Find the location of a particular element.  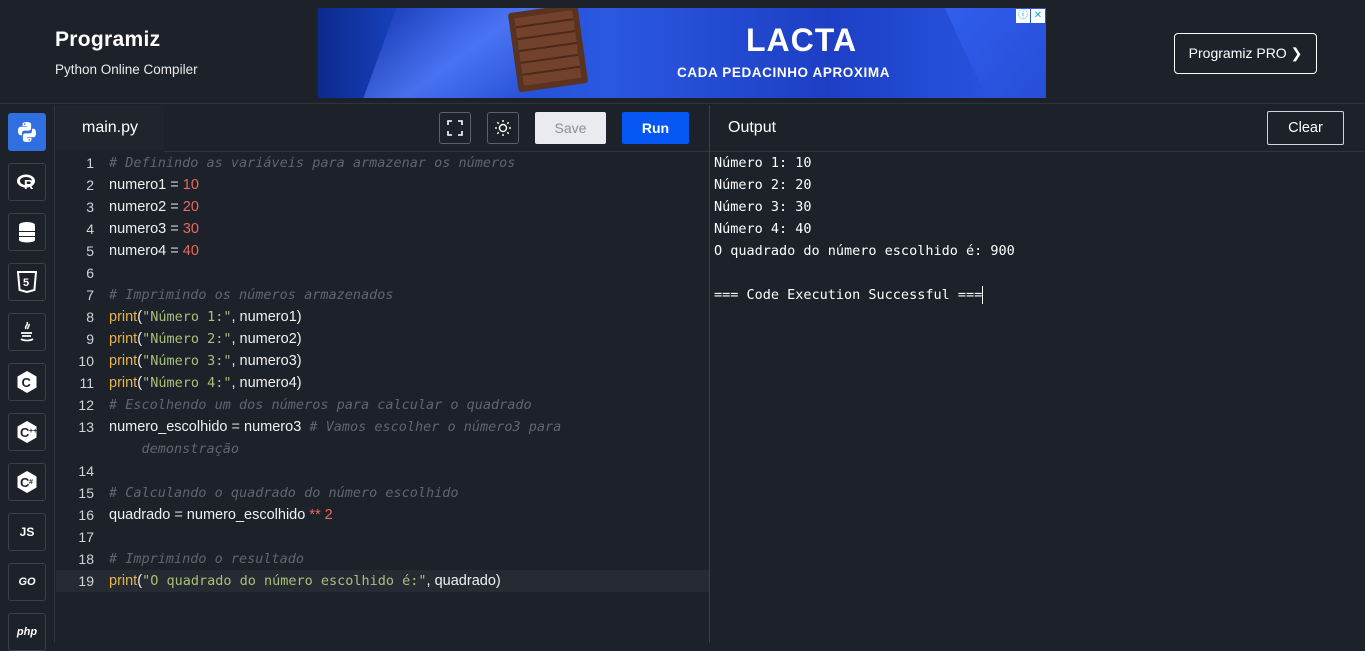

js-icon: JS is located at coordinates (27, 532).